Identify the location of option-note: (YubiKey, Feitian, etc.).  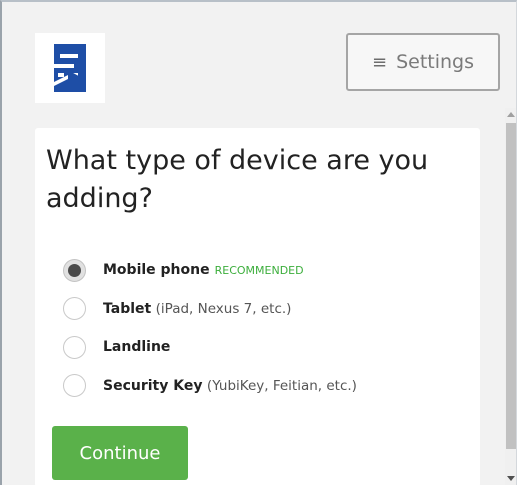
(281, 385).